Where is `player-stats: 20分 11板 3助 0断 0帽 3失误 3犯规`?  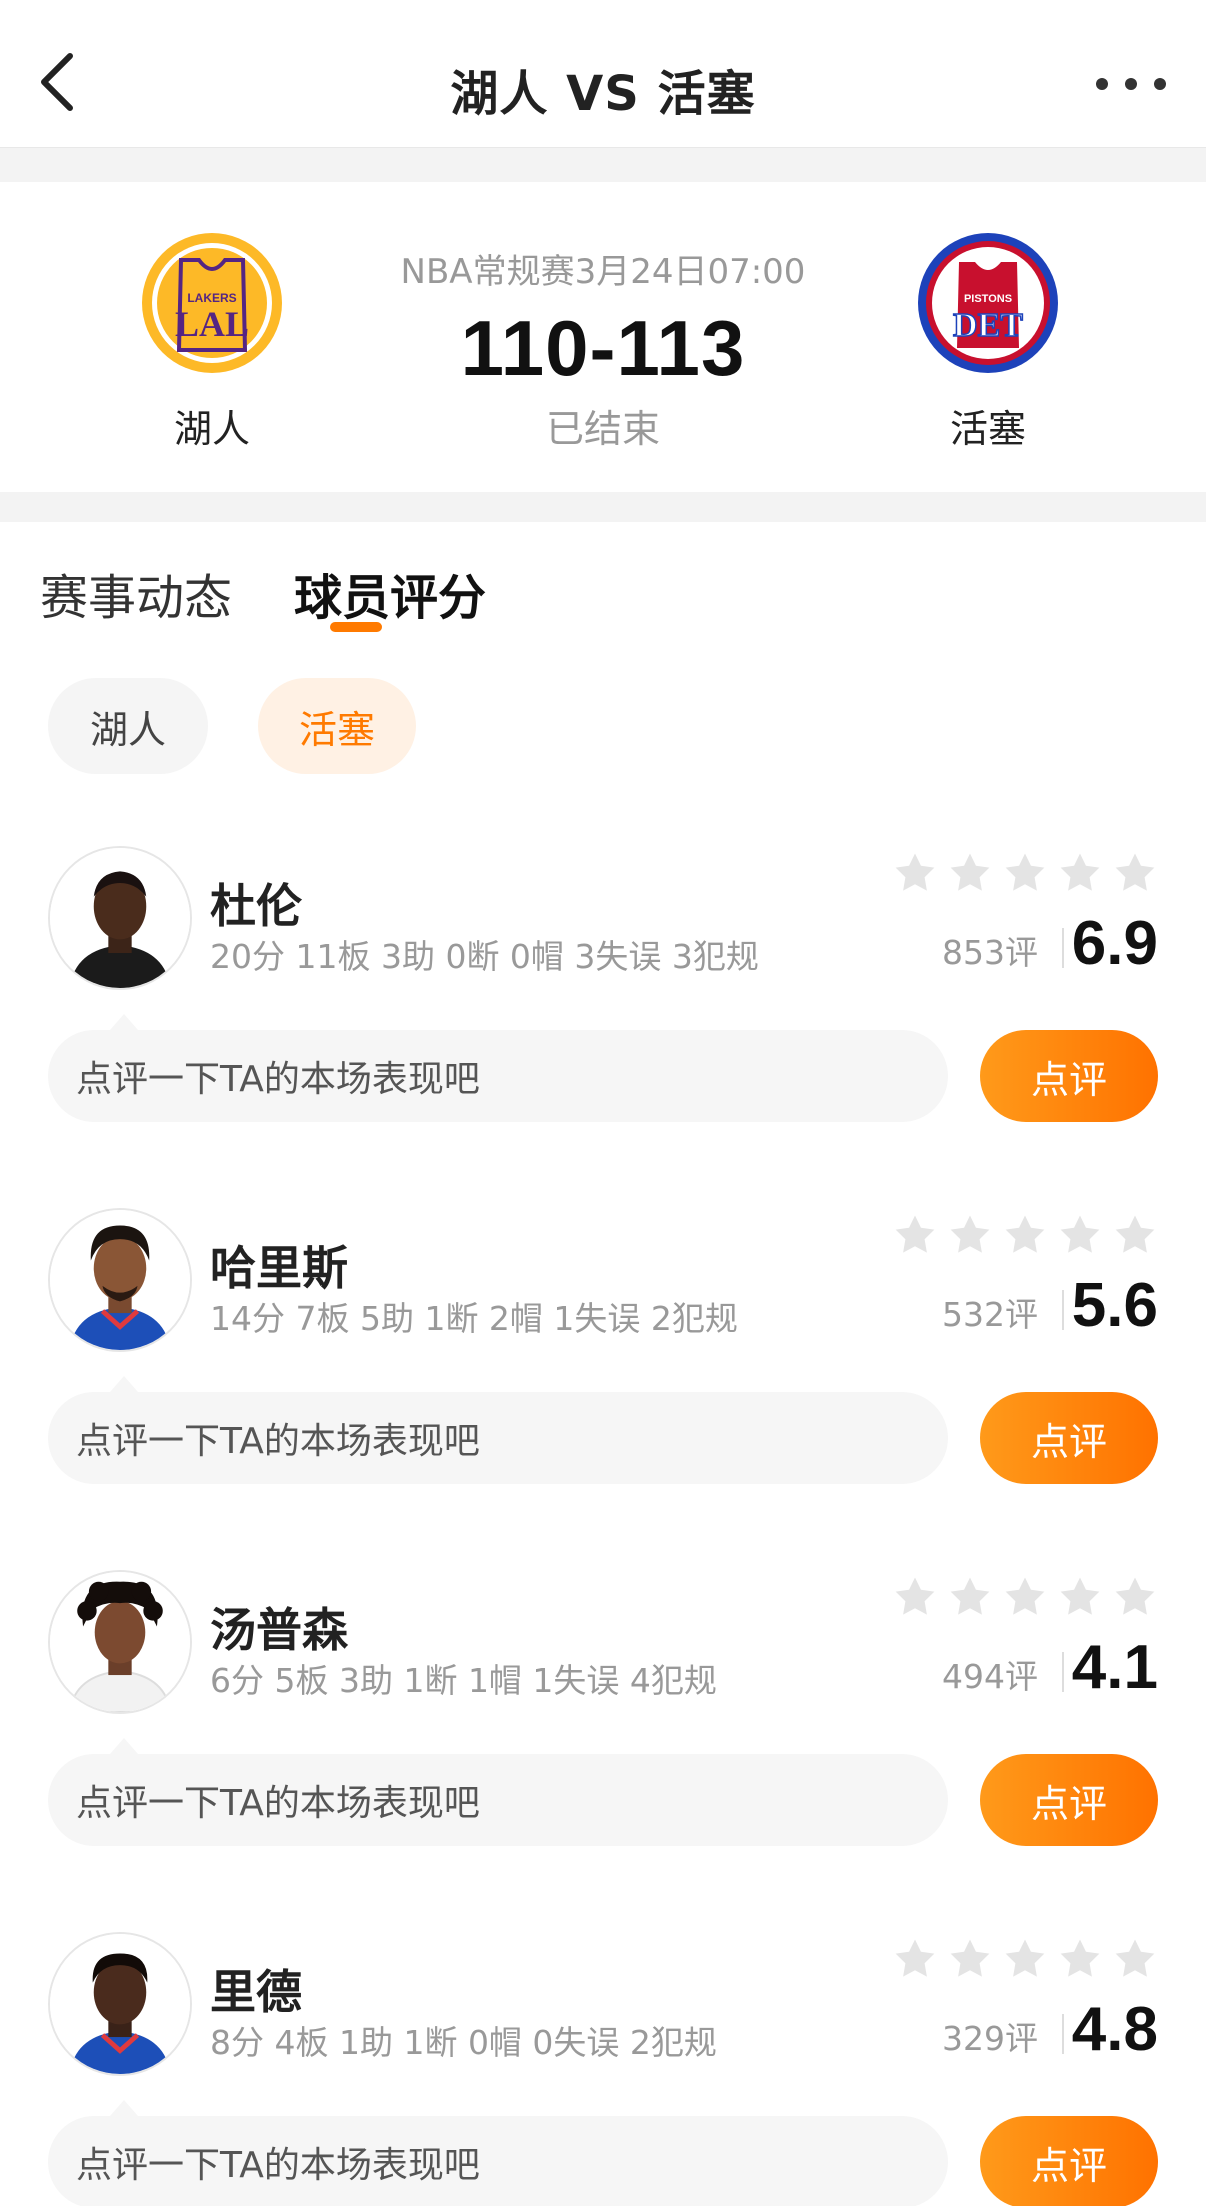 player-stats: 20分 11板 3助 0断 0帽 3失误 3犯规 is located at coordinates (484, 956).